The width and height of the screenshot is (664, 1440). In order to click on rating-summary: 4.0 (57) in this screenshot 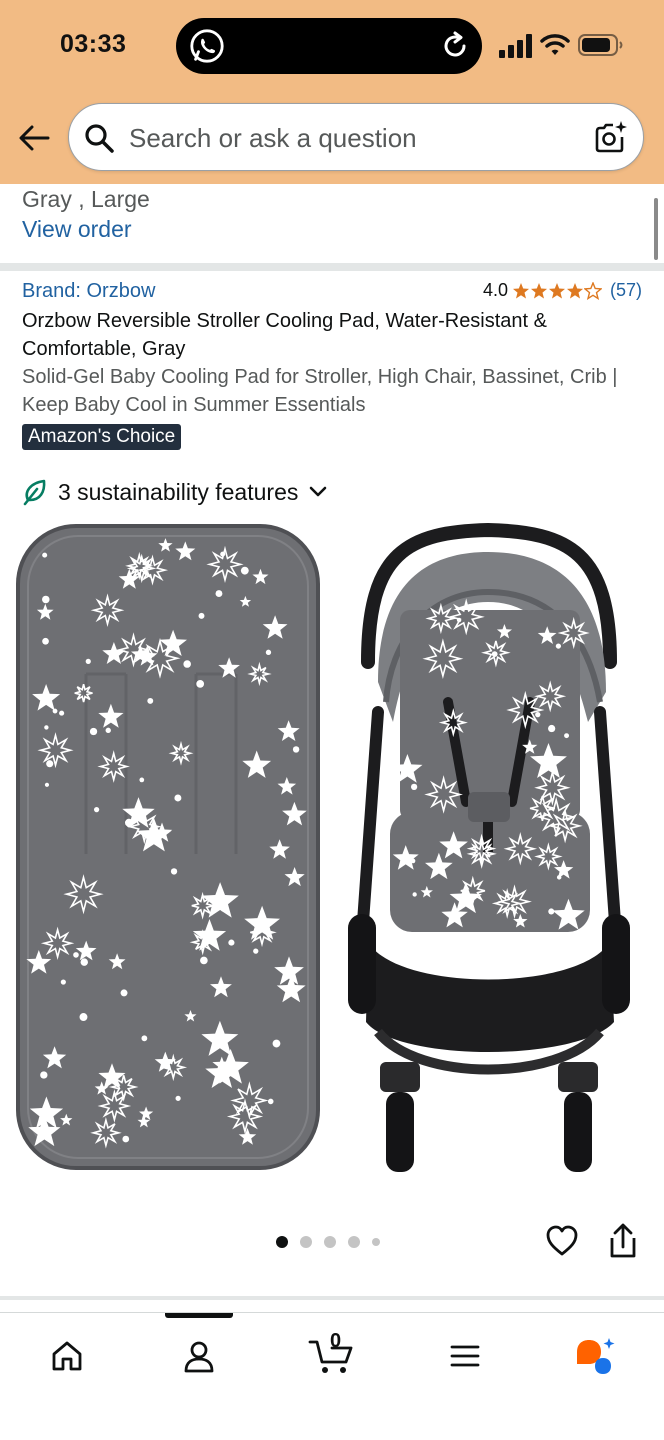, I will do `click(562, 290)`.